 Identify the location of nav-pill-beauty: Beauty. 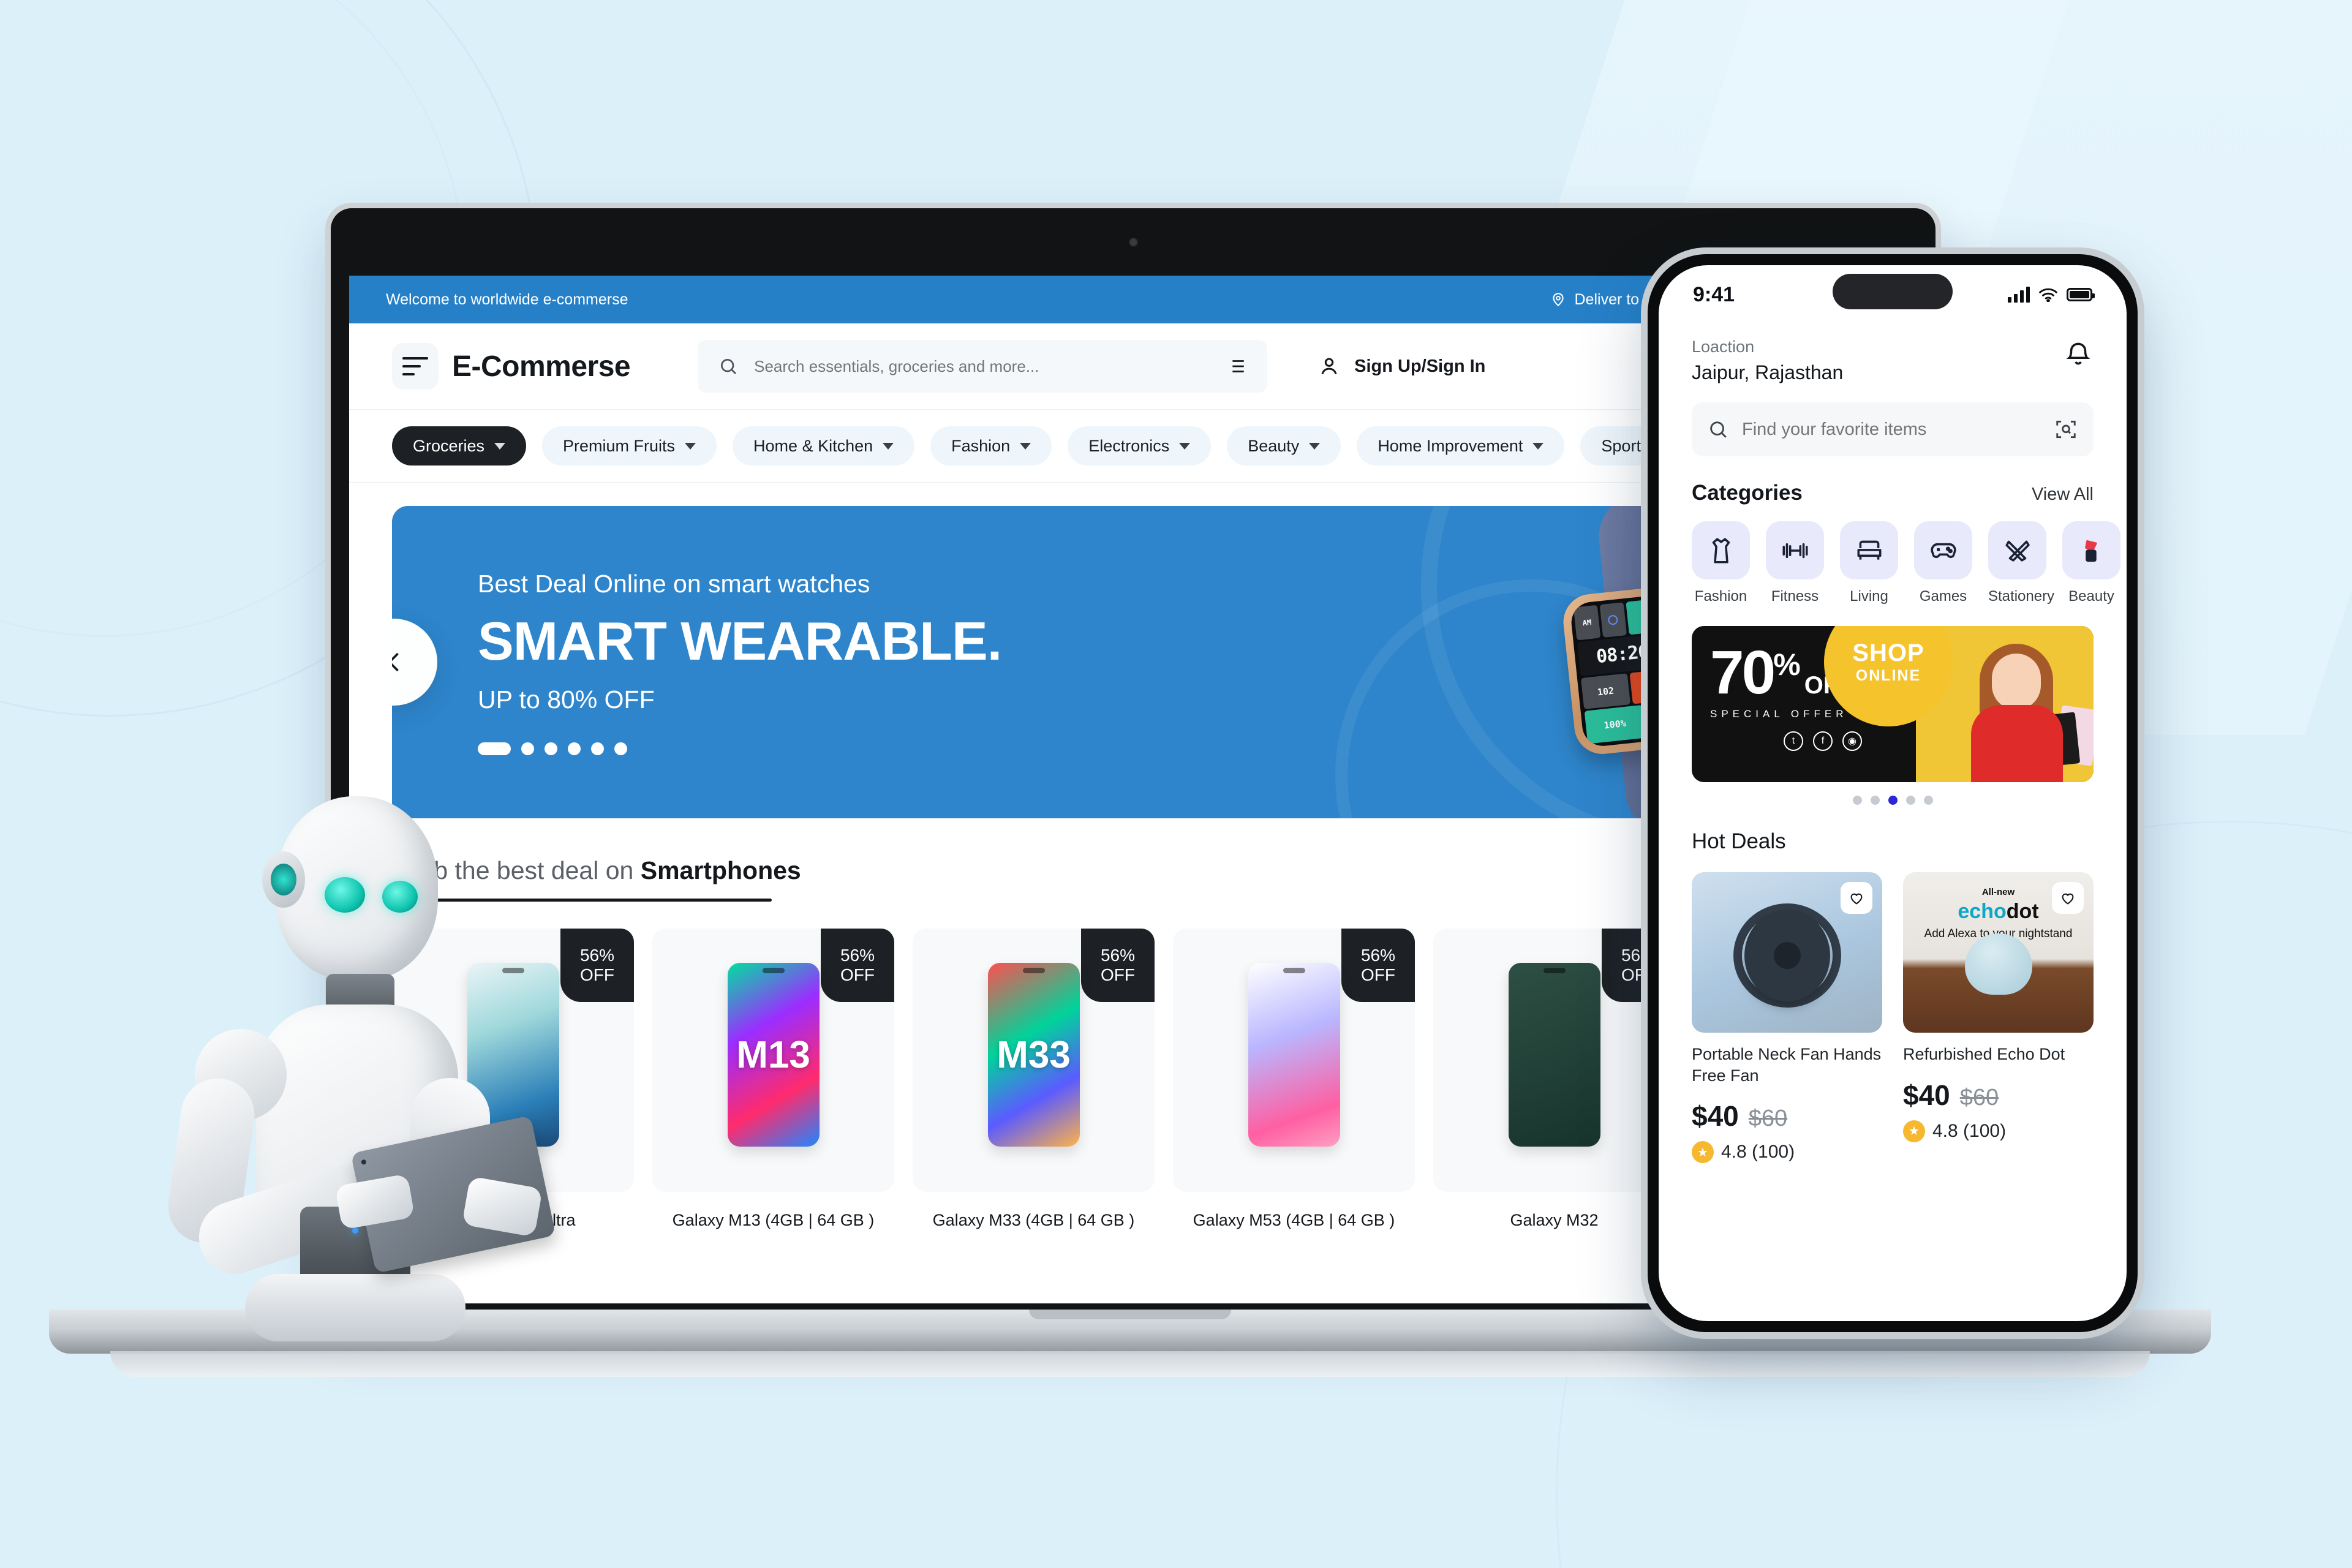
(1284, 446).